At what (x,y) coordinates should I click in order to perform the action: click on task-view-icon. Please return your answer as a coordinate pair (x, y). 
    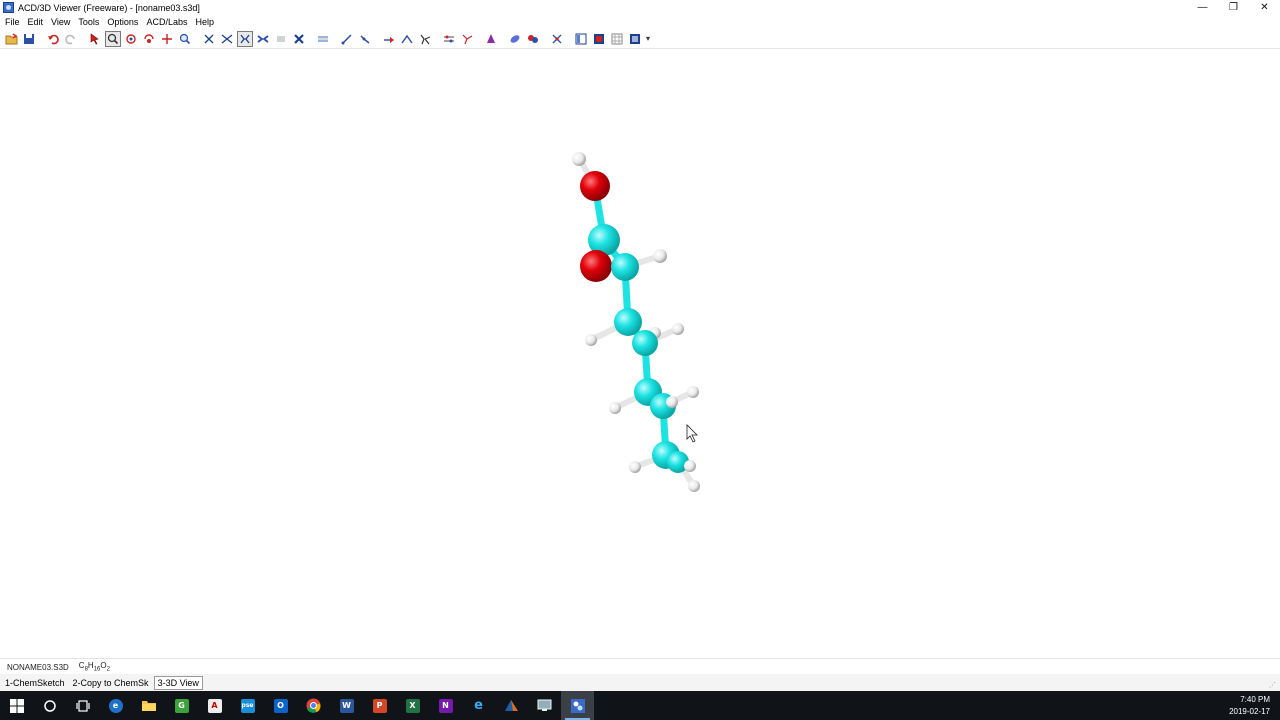
    Looking at the image, I should click on (82, 705).